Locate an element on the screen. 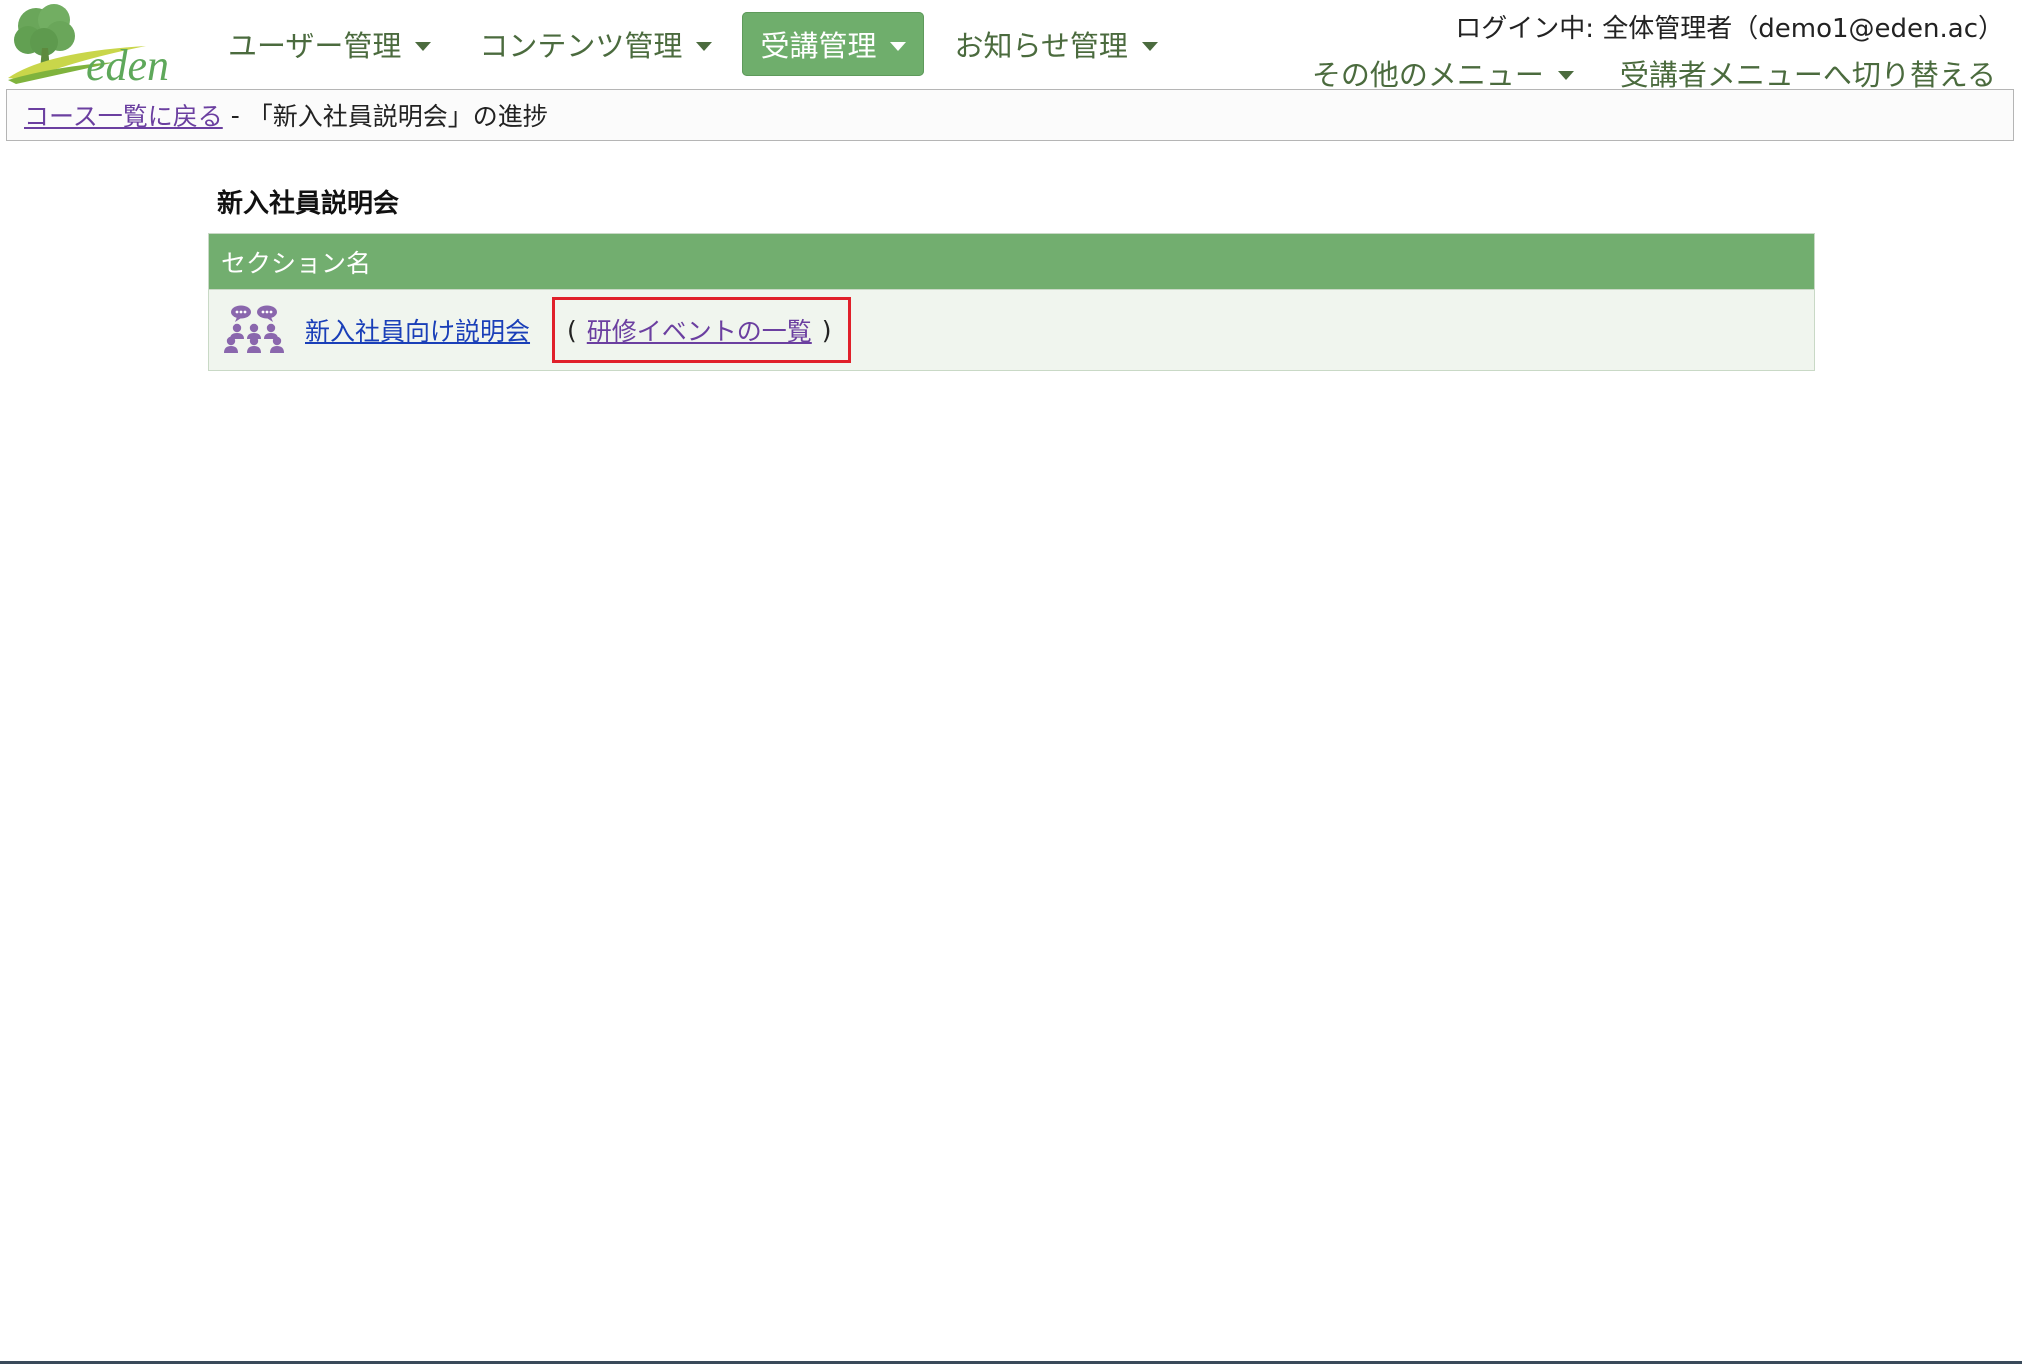  column-header-section-name: セクション名 is located at coordinates (296, 263).